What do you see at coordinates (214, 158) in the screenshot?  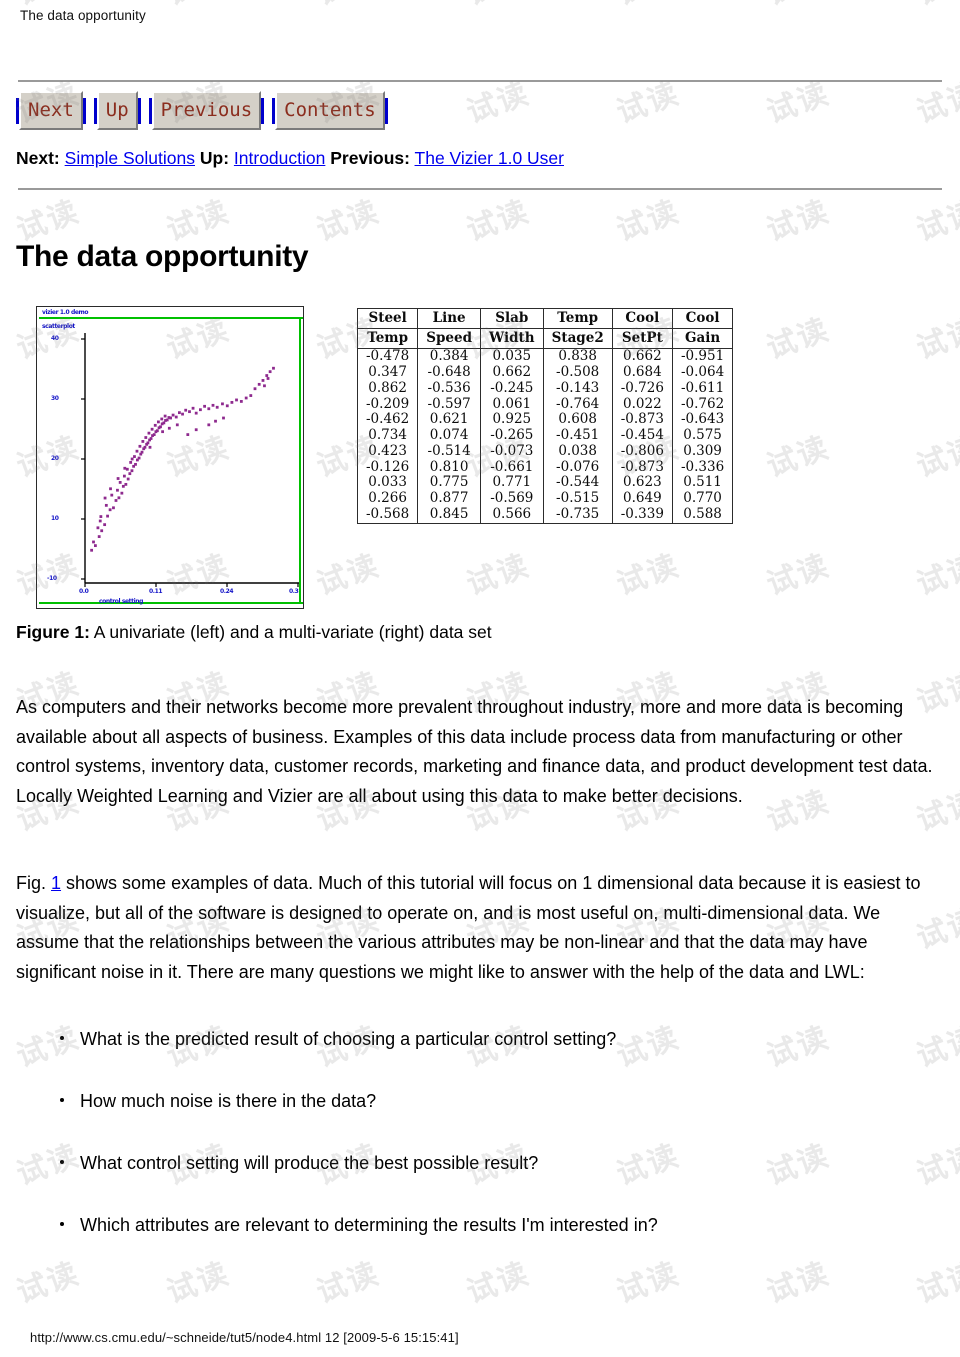 I see `nav-up-label: Up:` at bounding box center [214, 158].